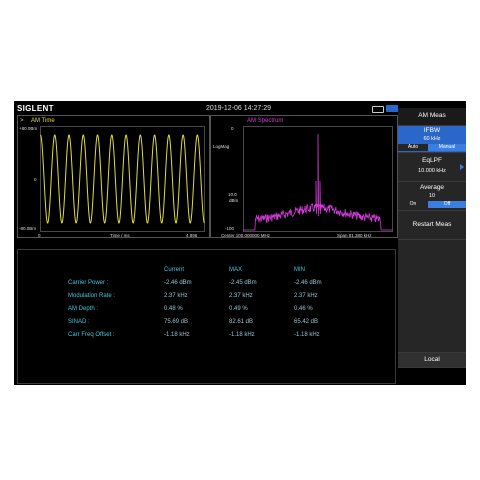 Image resolution: width=480 pixels, height=480 pixels. Describe the element at coordinates (28, 128) in the screenshot. I see `time-y-top-label: +80.0Bm` at that location.